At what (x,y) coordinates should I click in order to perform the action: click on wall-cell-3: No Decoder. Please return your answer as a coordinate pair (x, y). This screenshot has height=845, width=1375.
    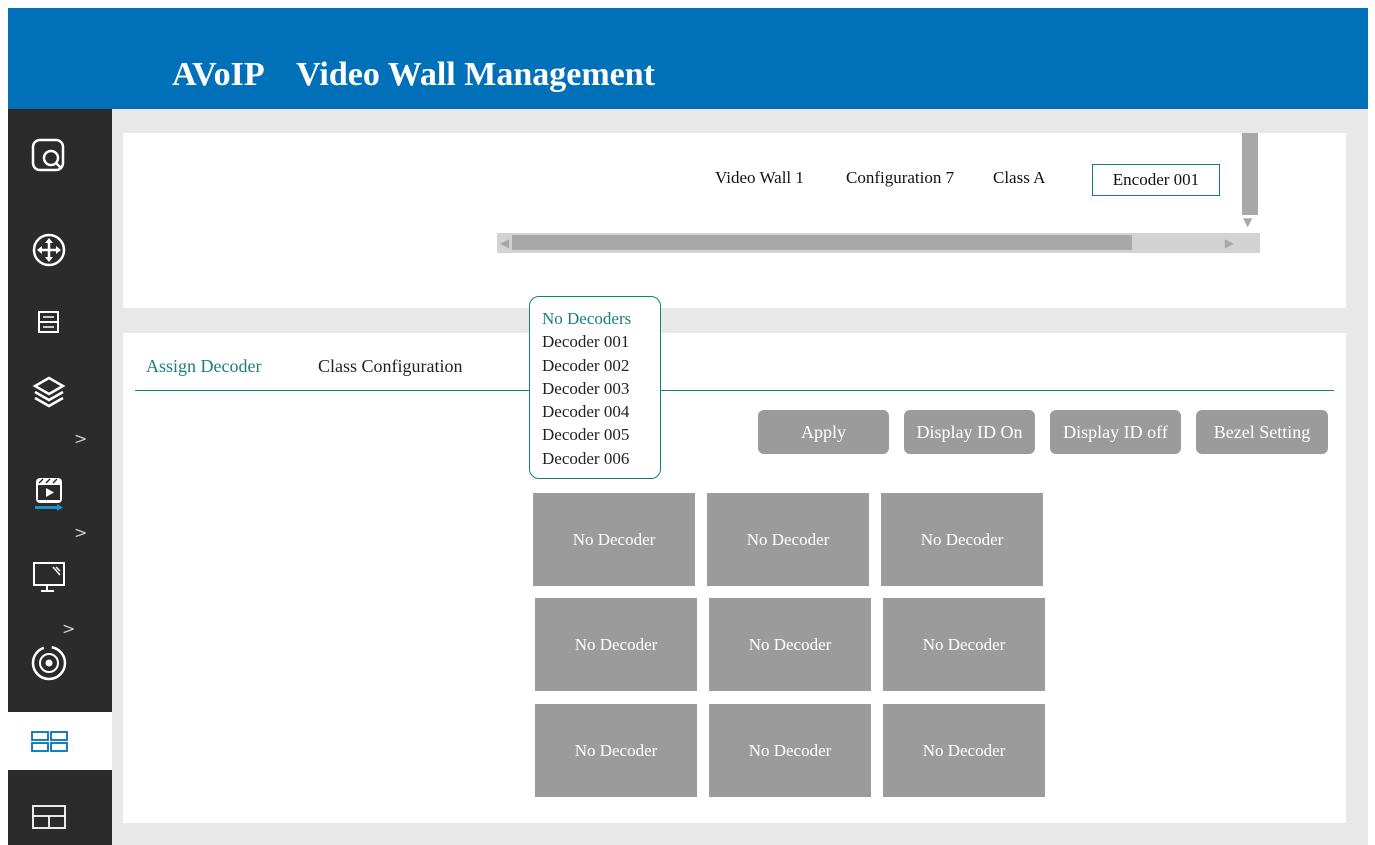
    Looking at the image, I should click on (962, 539).